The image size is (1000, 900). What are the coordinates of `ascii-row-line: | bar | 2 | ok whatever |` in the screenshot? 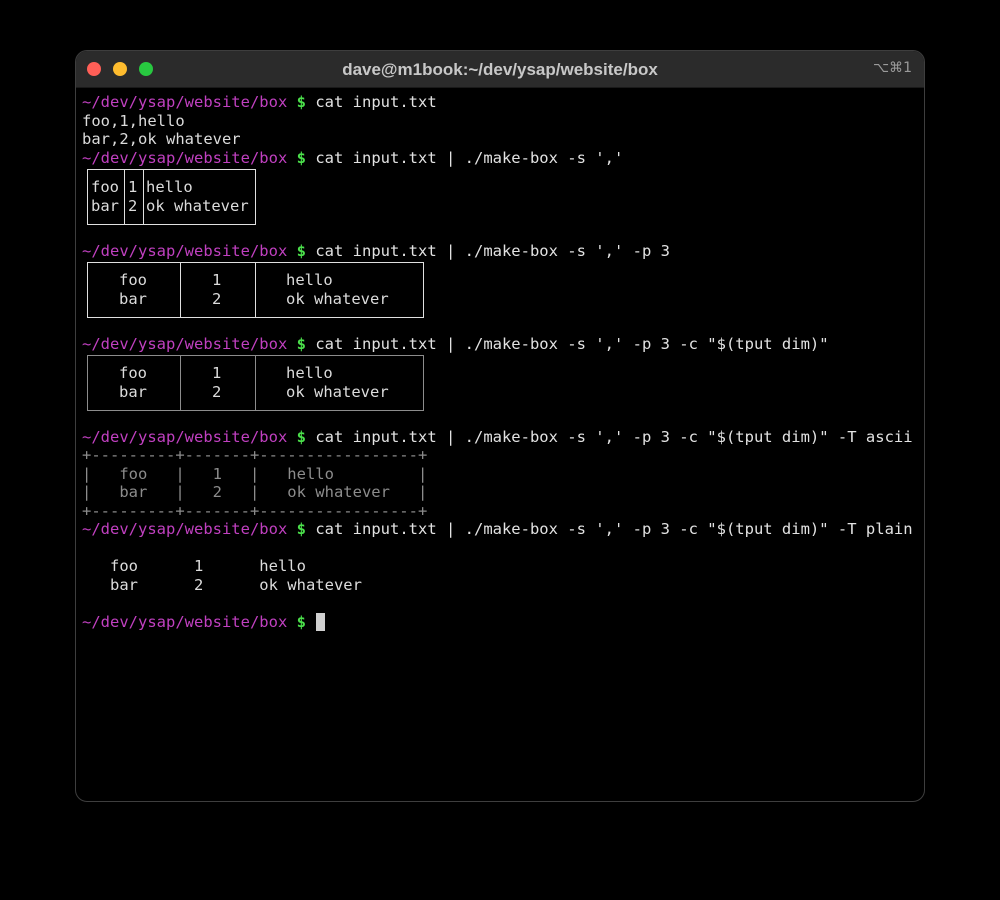 It's located at (255, 492).